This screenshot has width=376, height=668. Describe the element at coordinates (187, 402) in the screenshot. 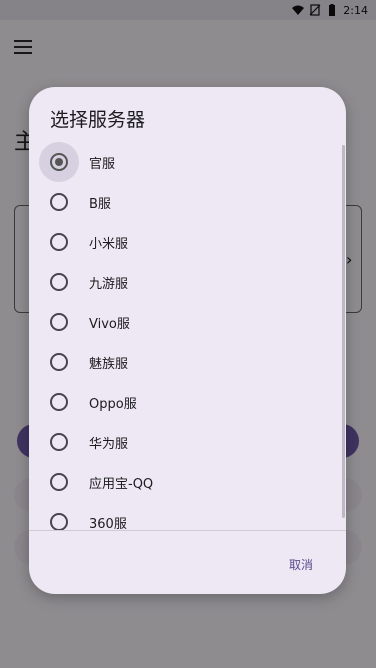

I see `server-option-oppo: Oppo服` at that location.